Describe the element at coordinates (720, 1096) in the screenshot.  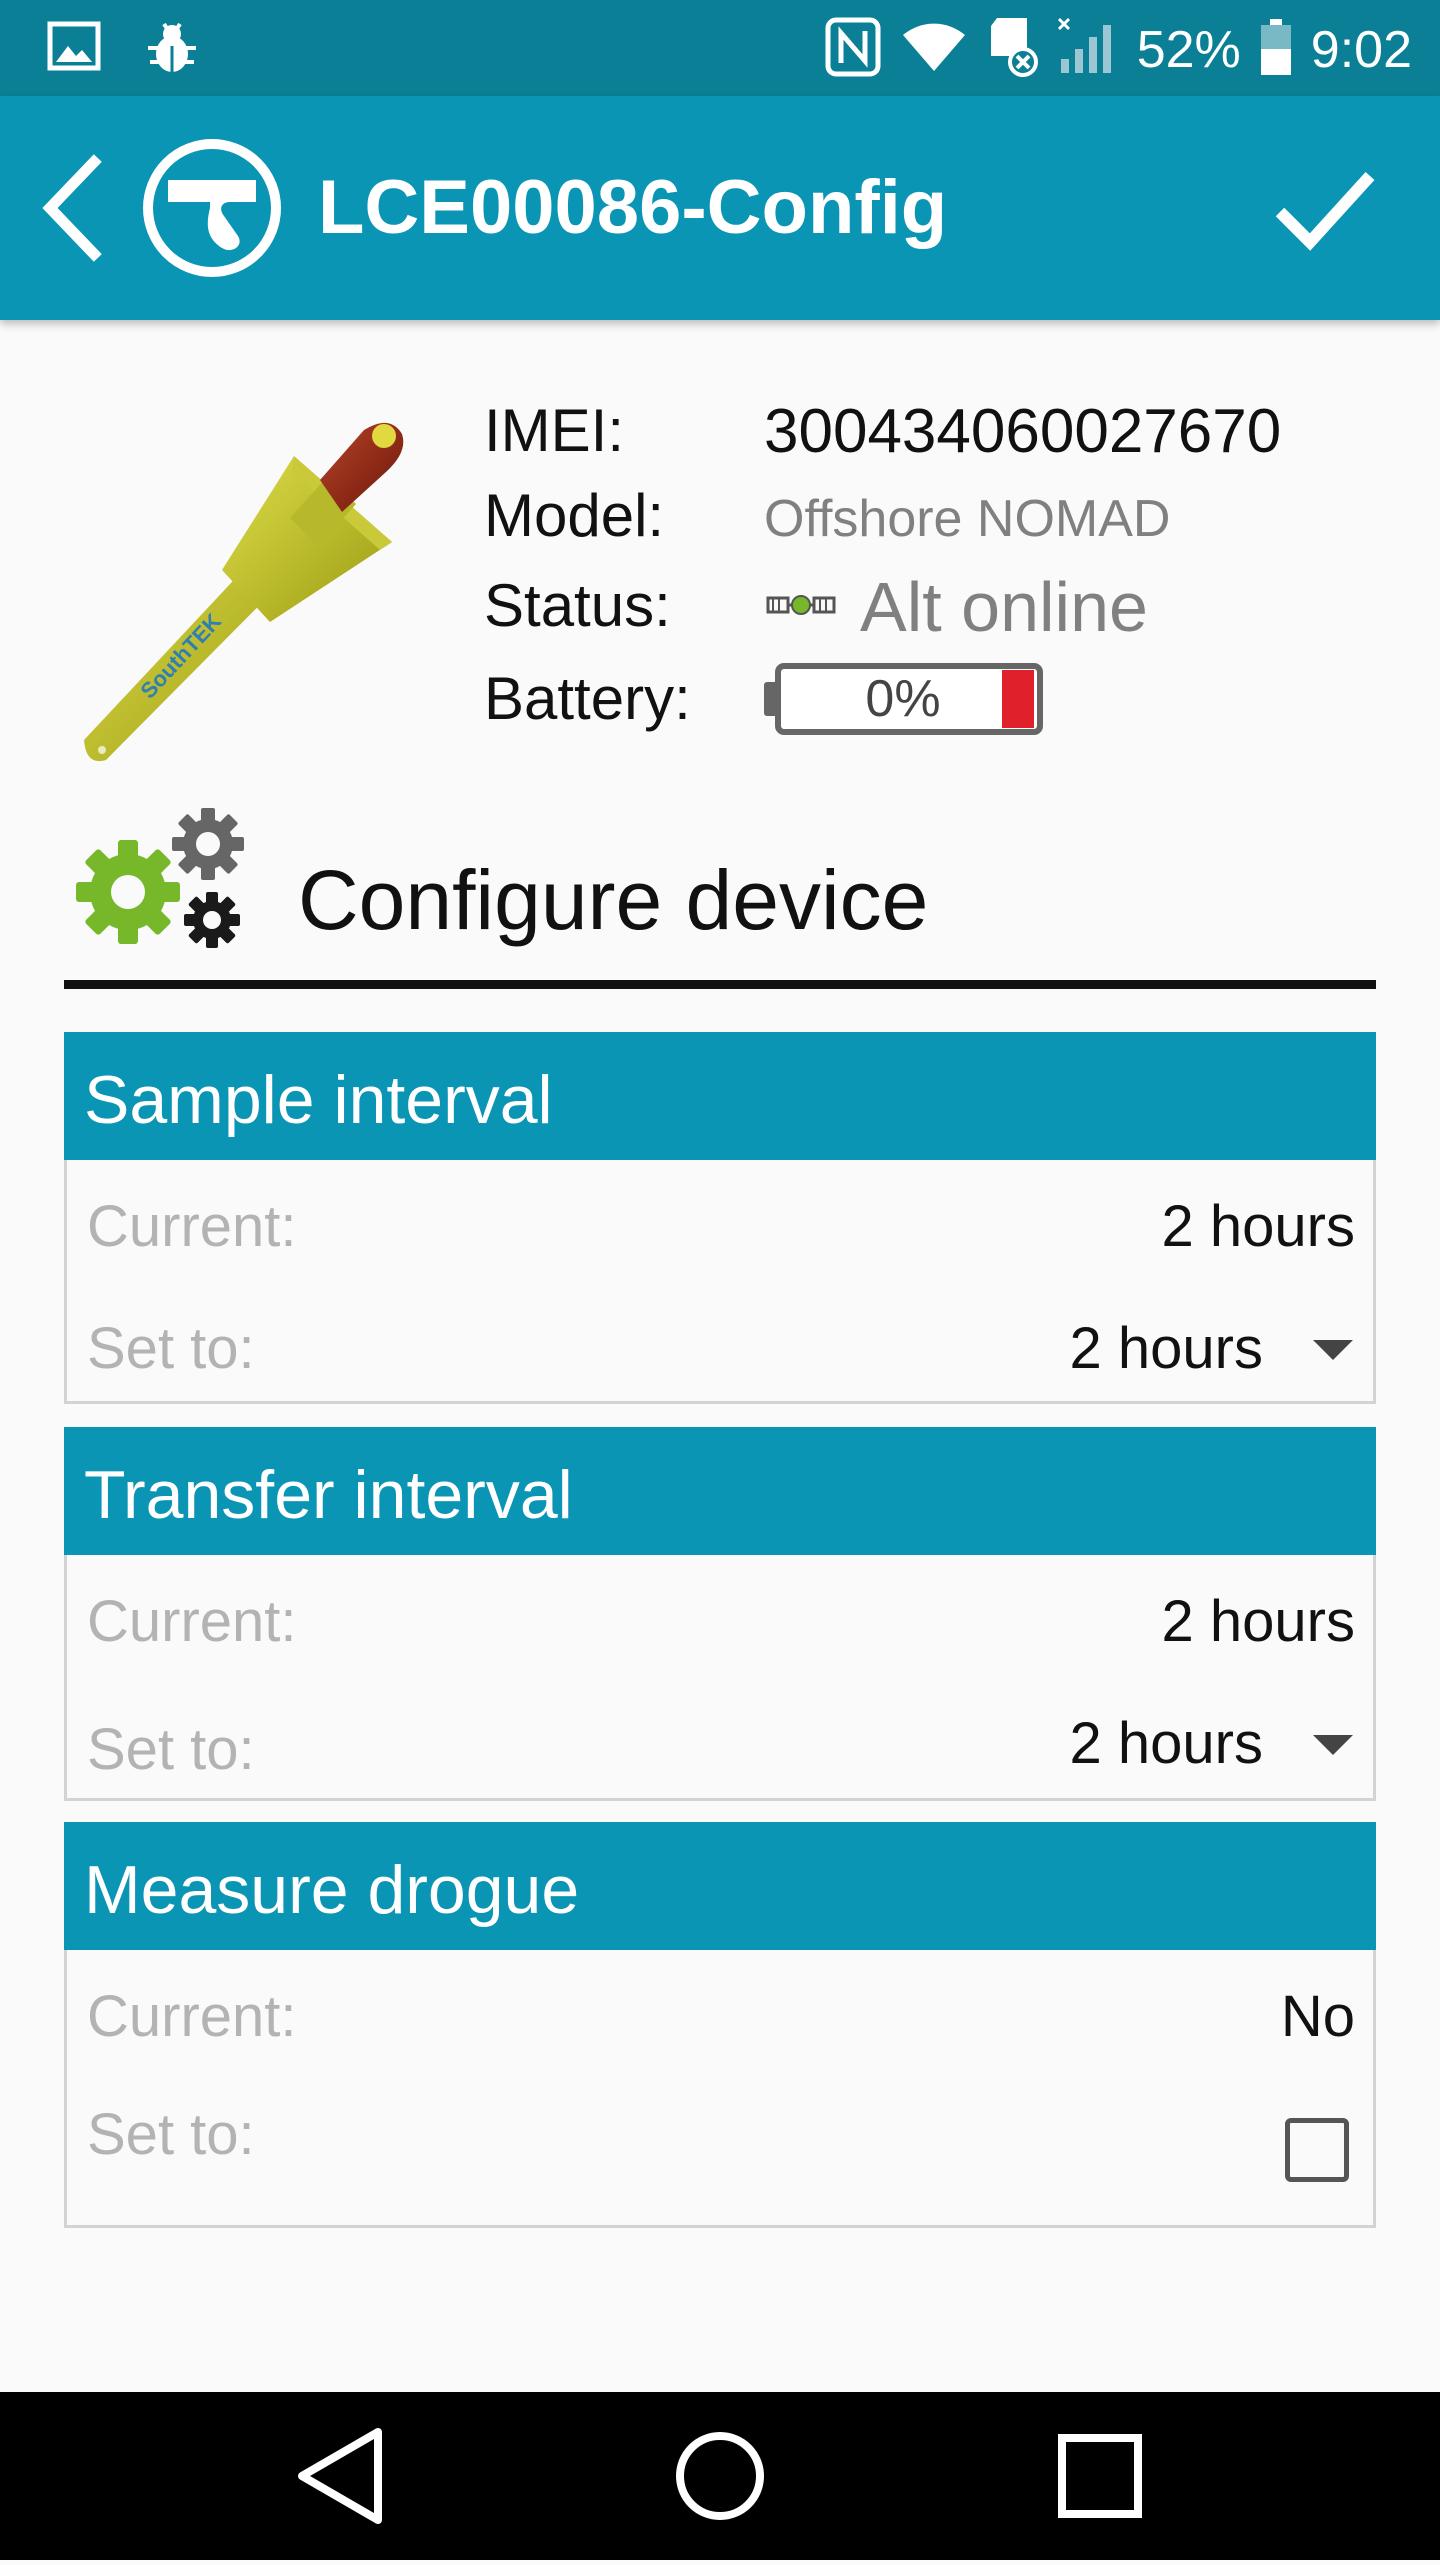
I see `card-header: Sample interval` at that location.